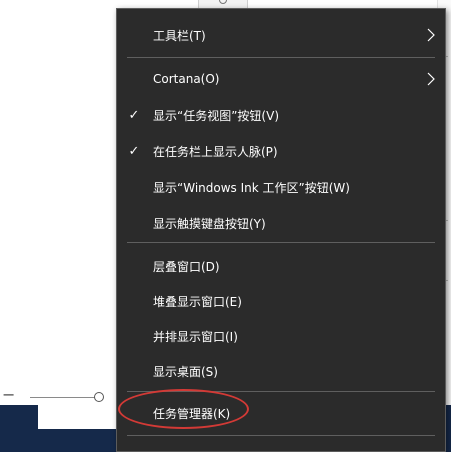  I want to click on menu-item-toolbars: 工具栏(T), so click(281, 35).